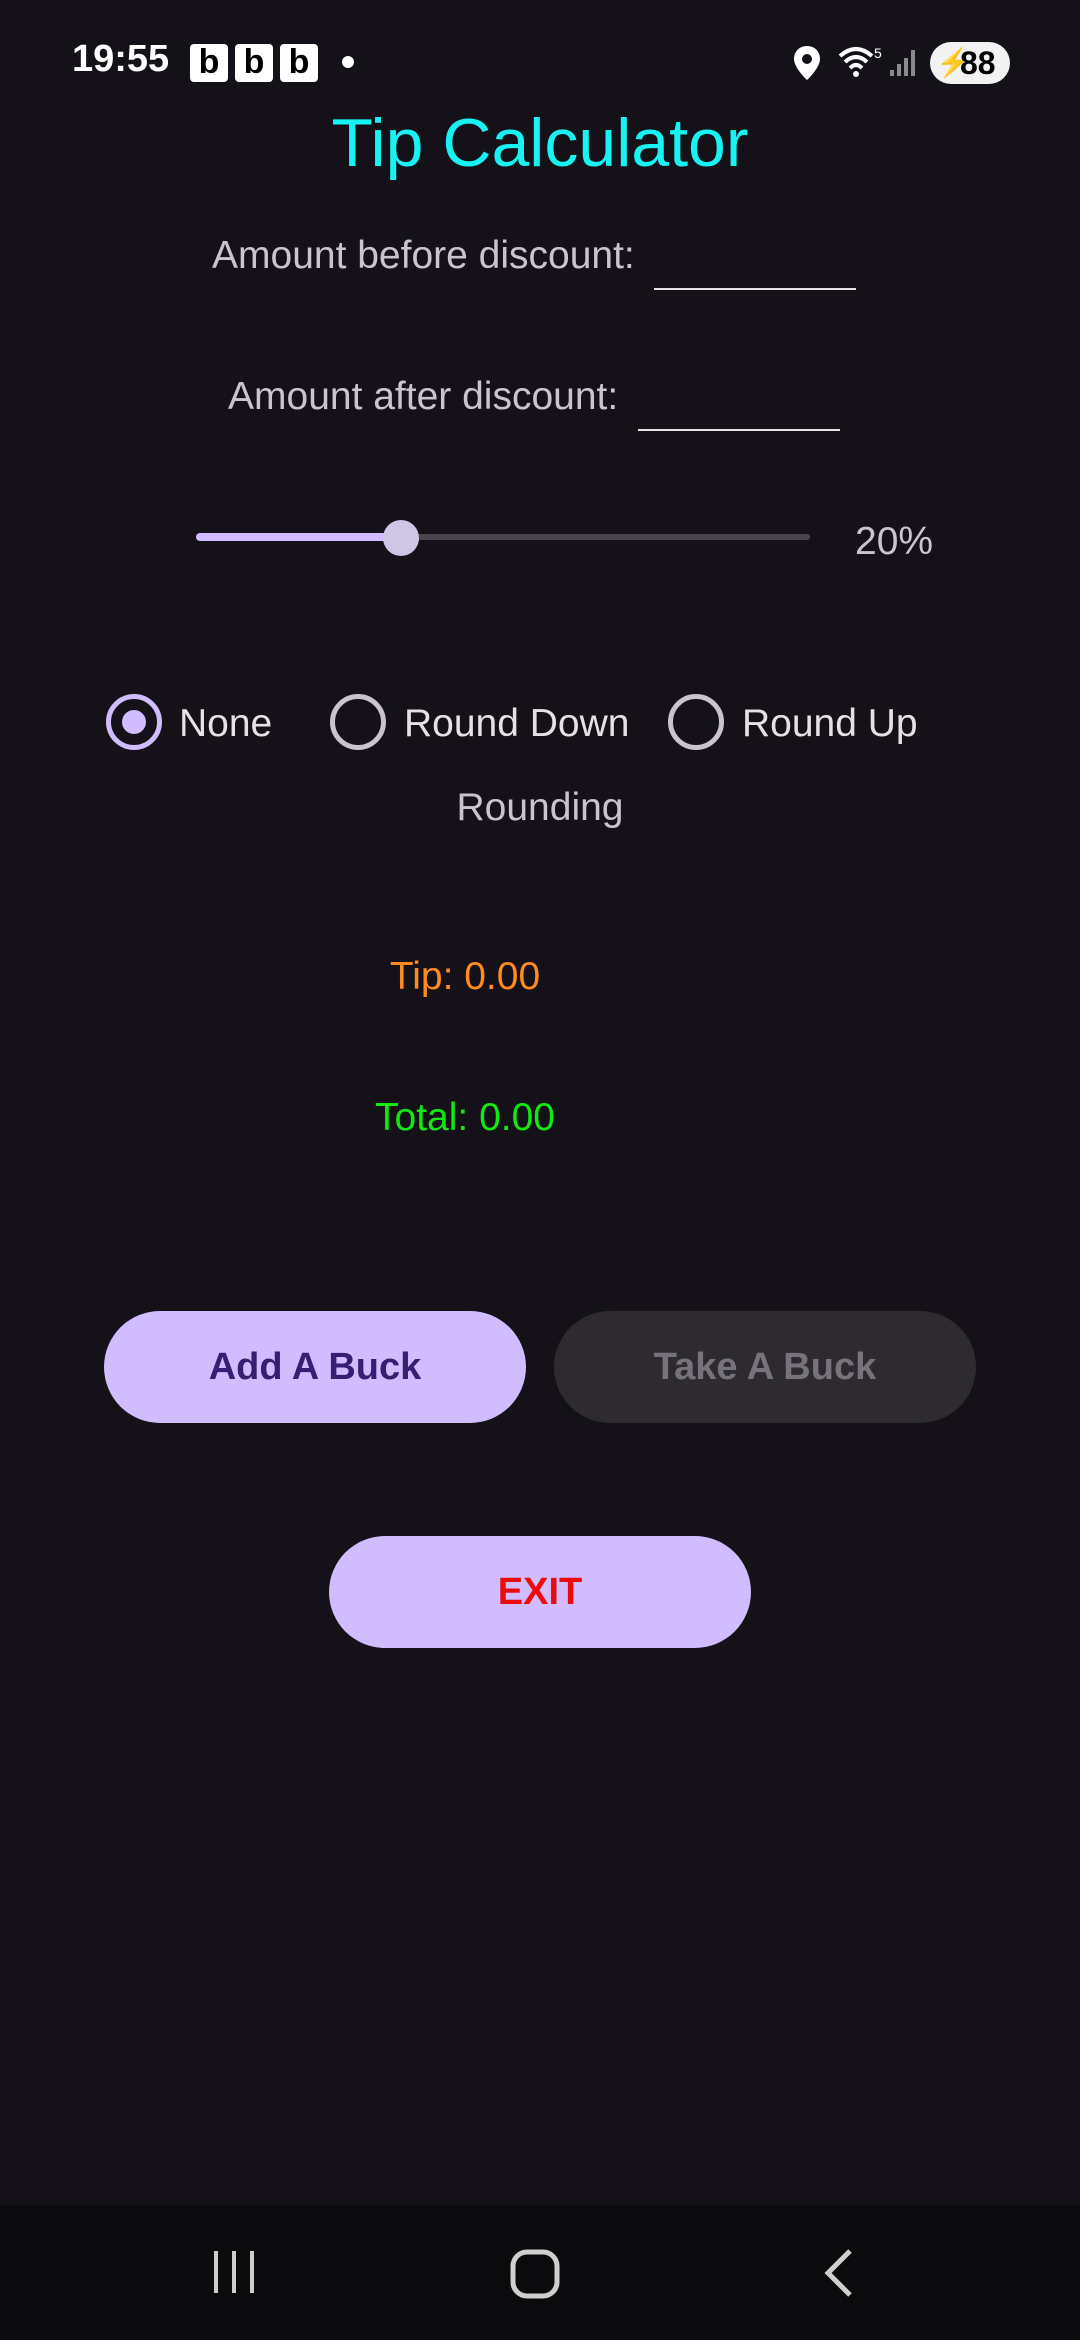 This screenshot has width=1080, height=2340. Describe the element at coordinates (540, 1592) in the screenshot. I see `exit-button: EXIT` at that location.